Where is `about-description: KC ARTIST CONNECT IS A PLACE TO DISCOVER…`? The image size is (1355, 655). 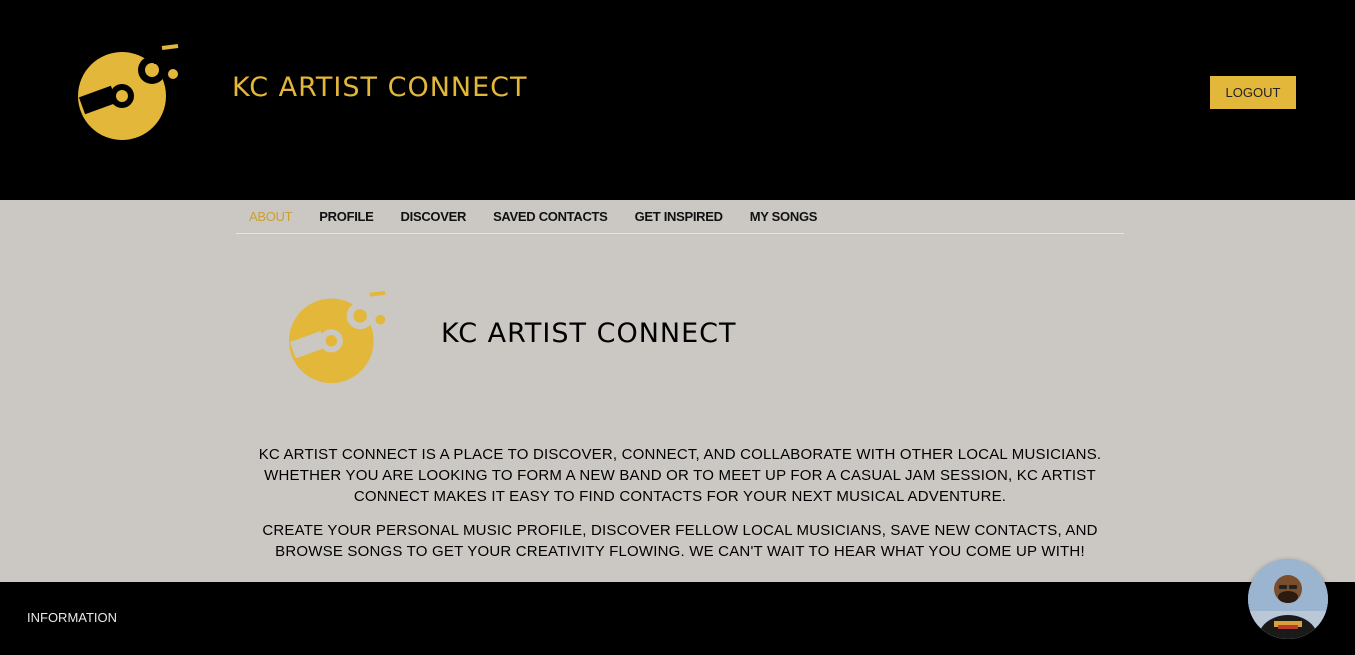 about-description: KC ARTIST CONNECT IS A PLACE TO DISCOVER… is located at coordinates (680, 509).